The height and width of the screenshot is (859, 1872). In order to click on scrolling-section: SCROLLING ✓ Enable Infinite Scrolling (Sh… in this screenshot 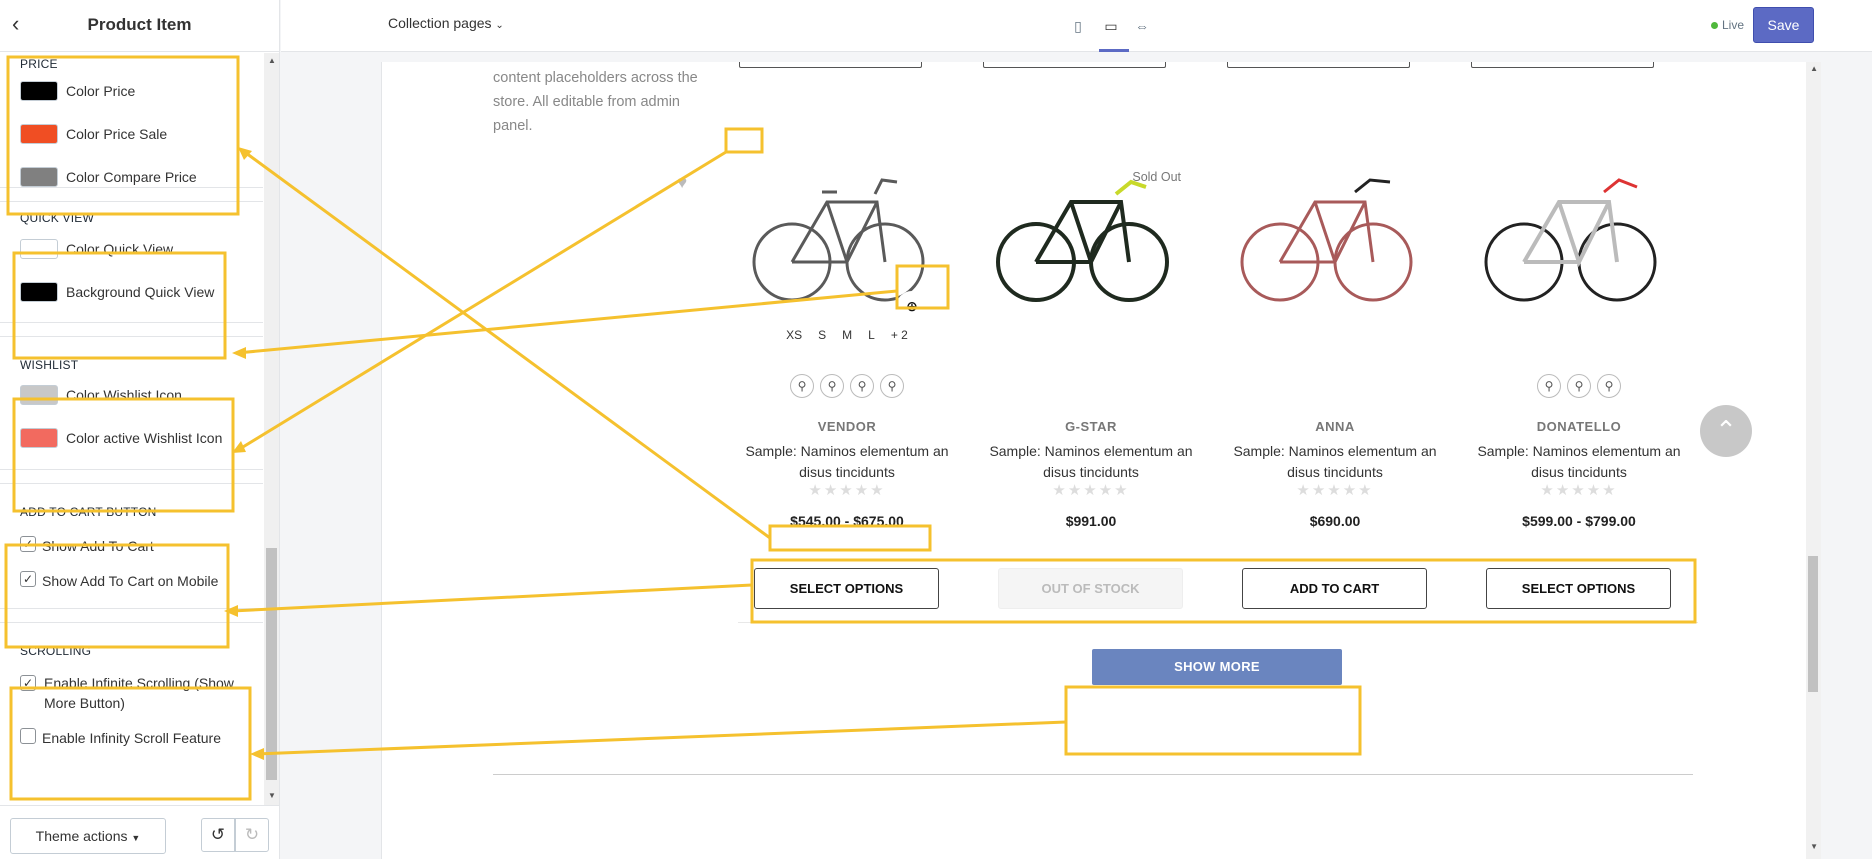, I will do `click(131, 713)`.